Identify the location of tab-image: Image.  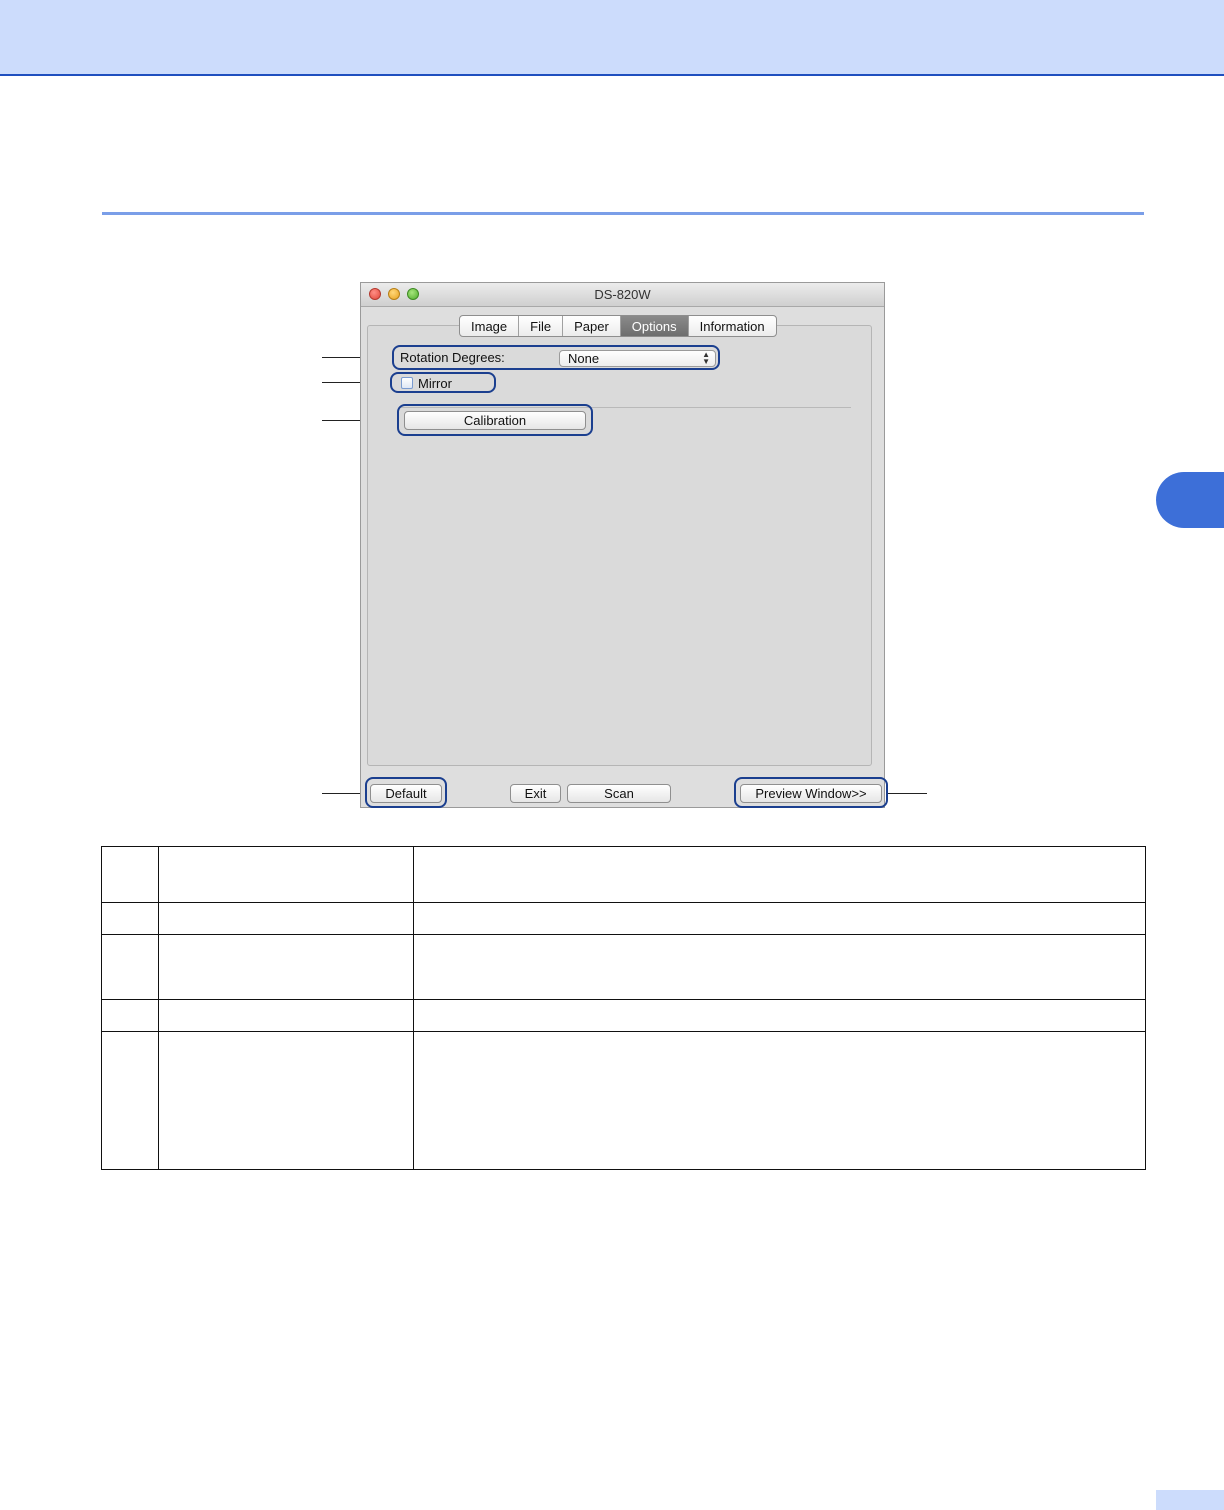
(490, 326).